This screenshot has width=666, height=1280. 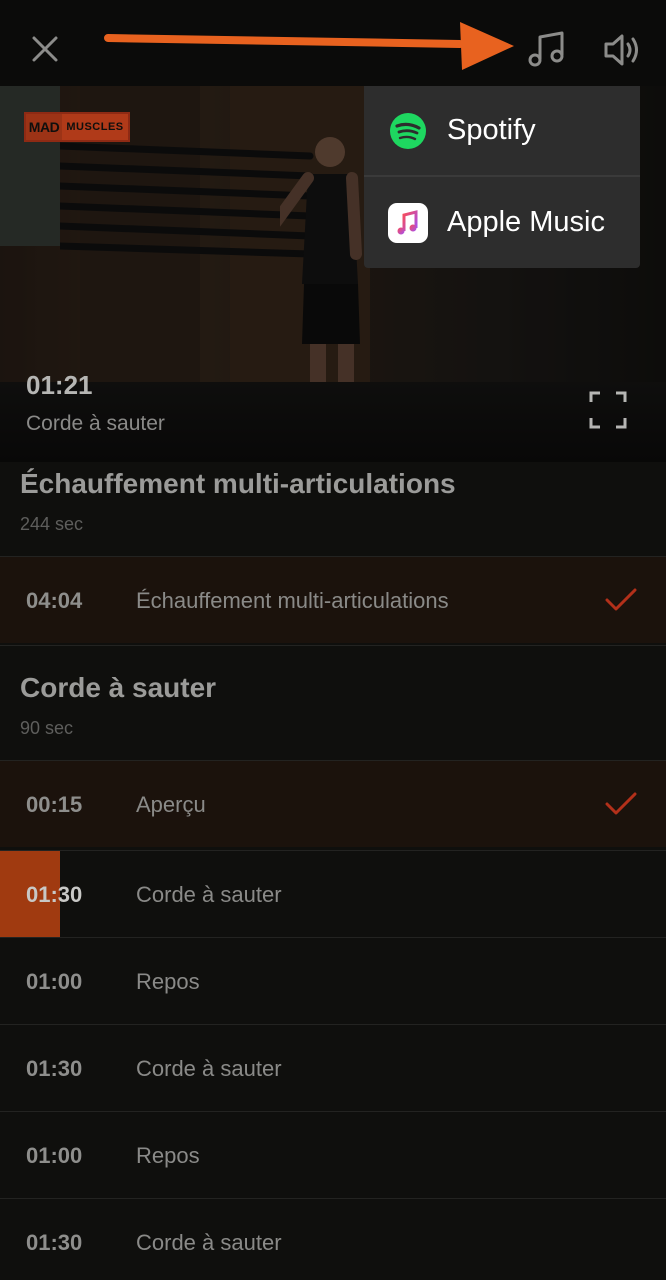 I want to click on row-name: Aperçu, so click(x=171, y=804).